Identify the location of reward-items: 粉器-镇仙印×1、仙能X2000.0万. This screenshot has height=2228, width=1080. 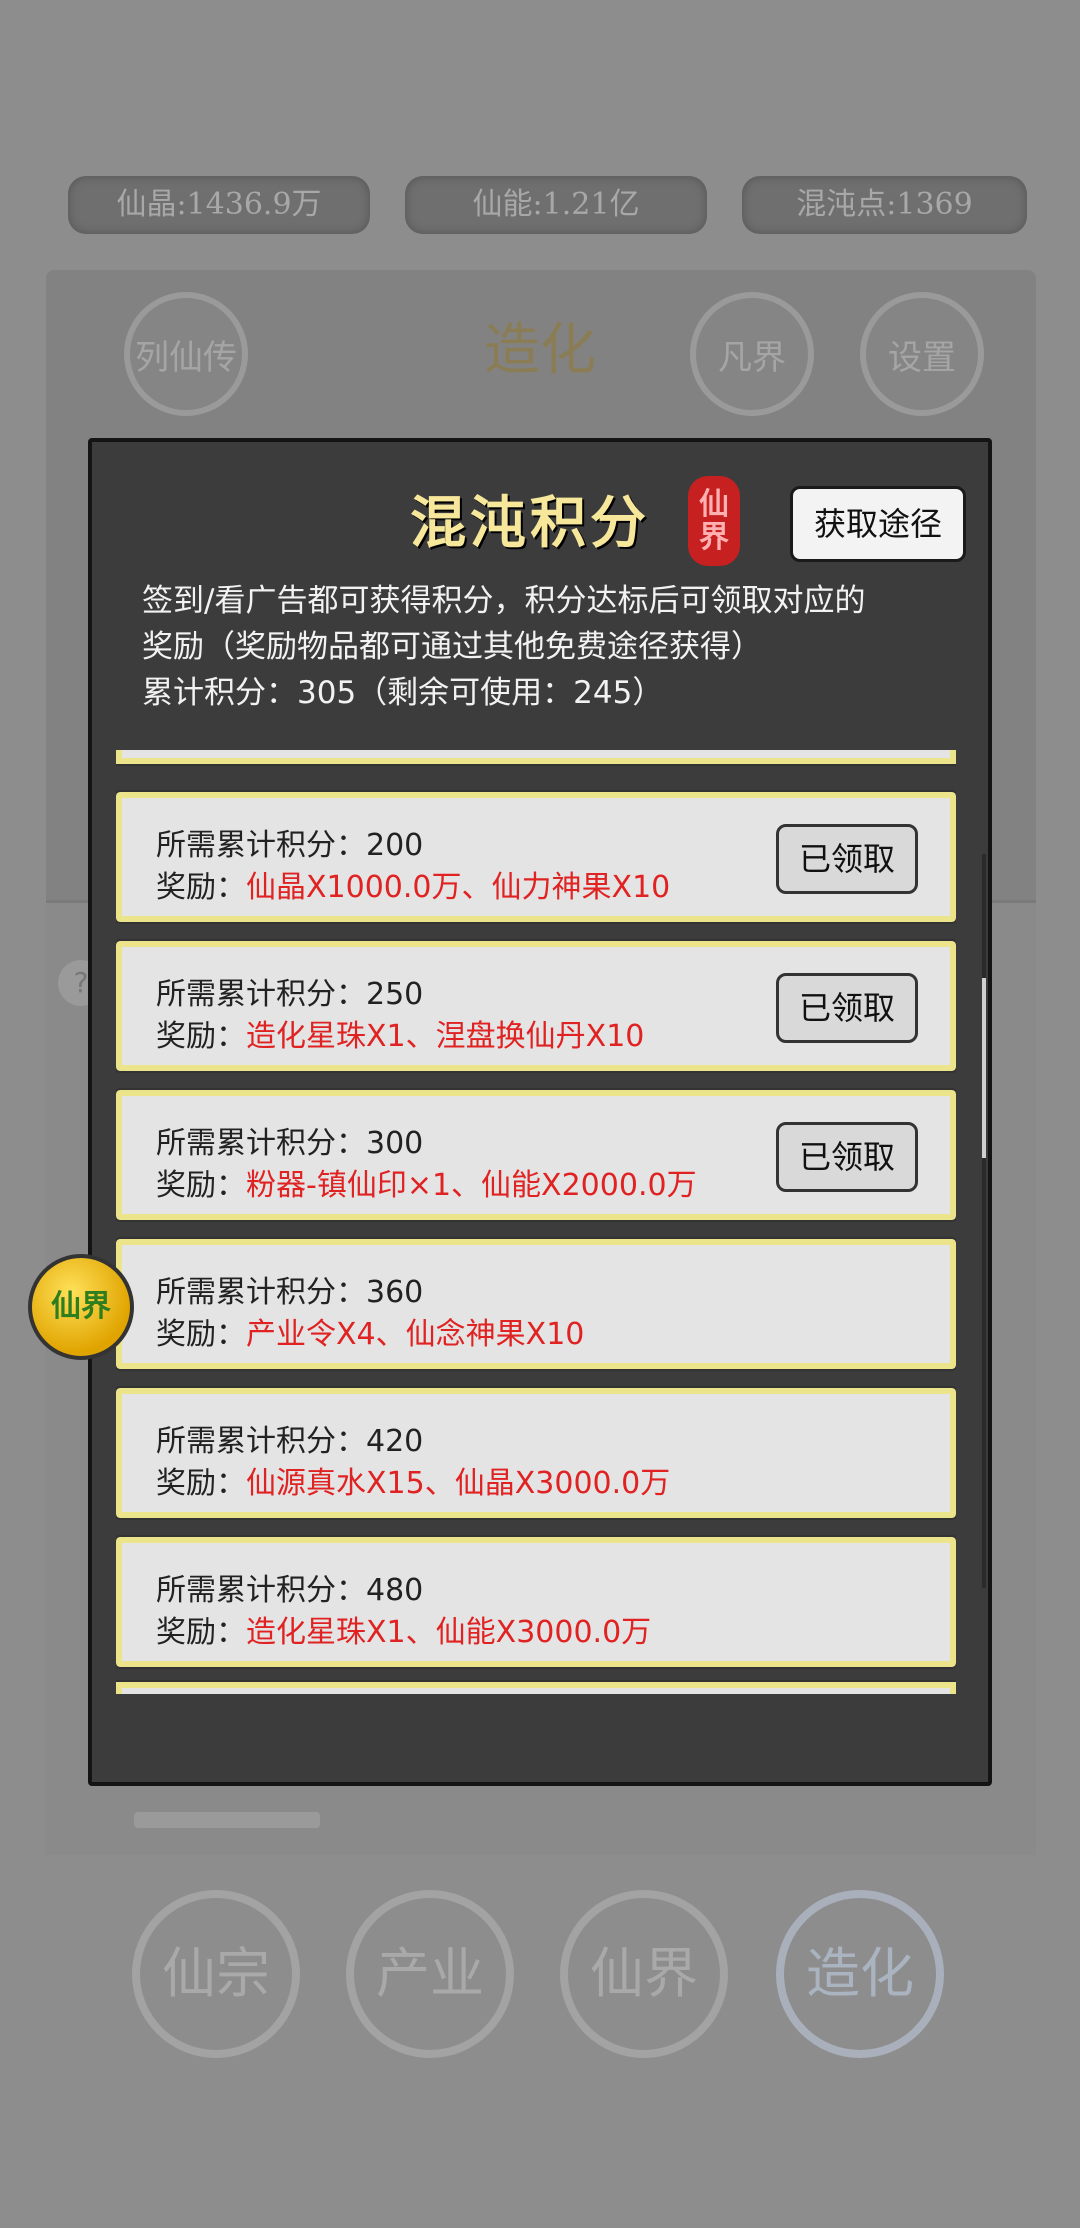
(471, 1185).